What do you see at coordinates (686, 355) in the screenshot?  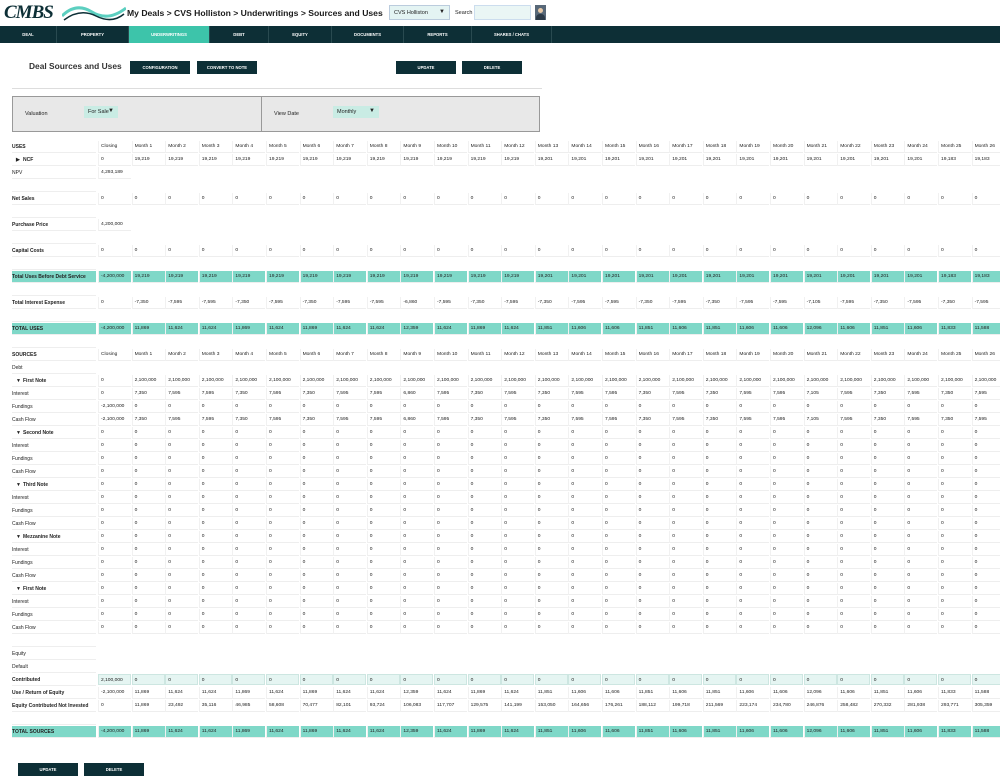 I see `column-header: Month 17` at bounding box center [686, 355].